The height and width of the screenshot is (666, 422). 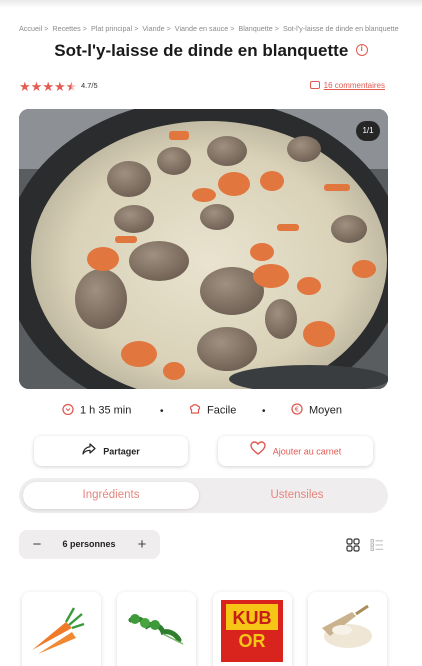 What do you see at coordinates (297, 495) in the screenshot?
I see `tab-ustensiles: Ustensiles` at bounding box center [297, 495].